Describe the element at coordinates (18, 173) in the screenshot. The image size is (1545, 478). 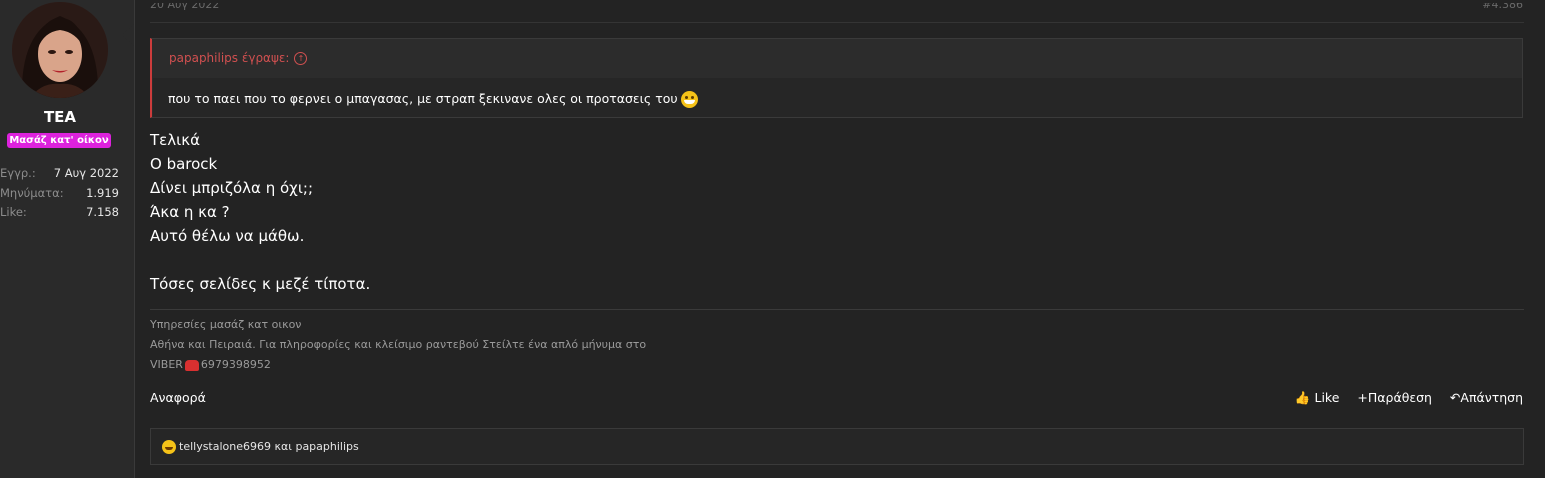
I see `stat-joined-label: Εγγρ.:` at that location.